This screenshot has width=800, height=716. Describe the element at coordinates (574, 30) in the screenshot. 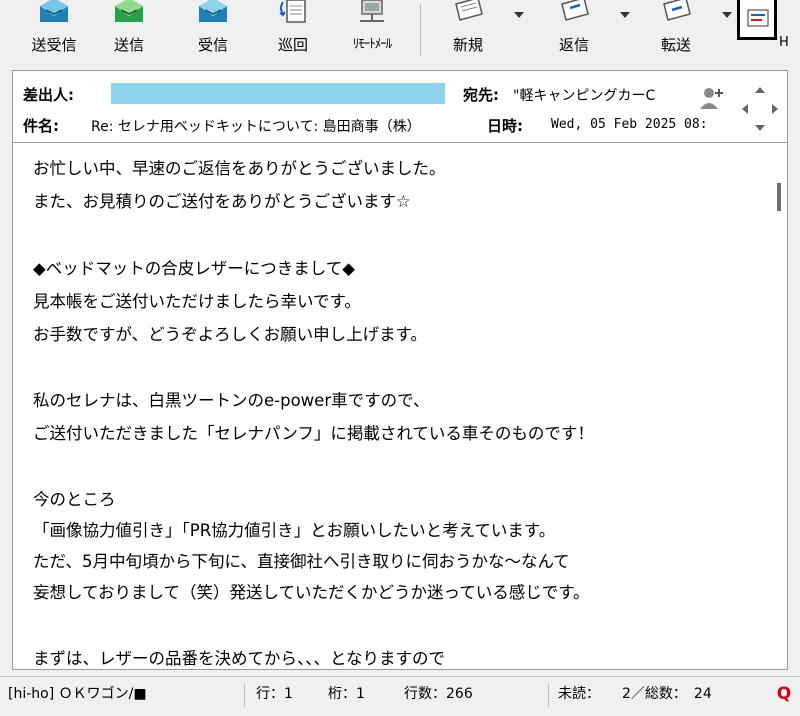

I see `reply-button: 返信` at that location.